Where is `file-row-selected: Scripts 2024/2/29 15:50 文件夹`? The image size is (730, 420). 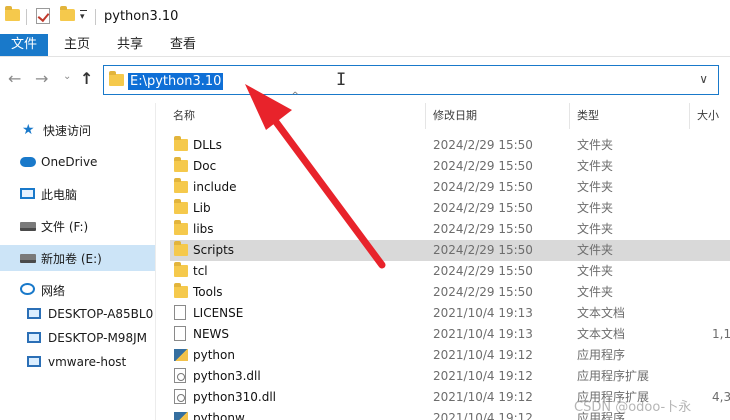 file-row-selected: Scripts 2024/2/29 15:50 文件夹 is located at coordinates (450, 250).